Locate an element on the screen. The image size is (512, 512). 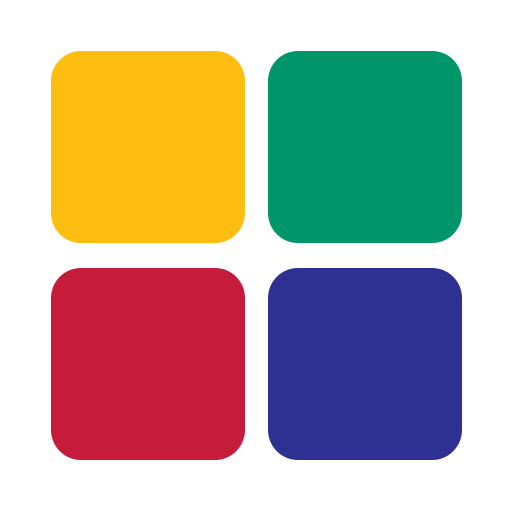
red-tile is located at coordinates (148, 364).